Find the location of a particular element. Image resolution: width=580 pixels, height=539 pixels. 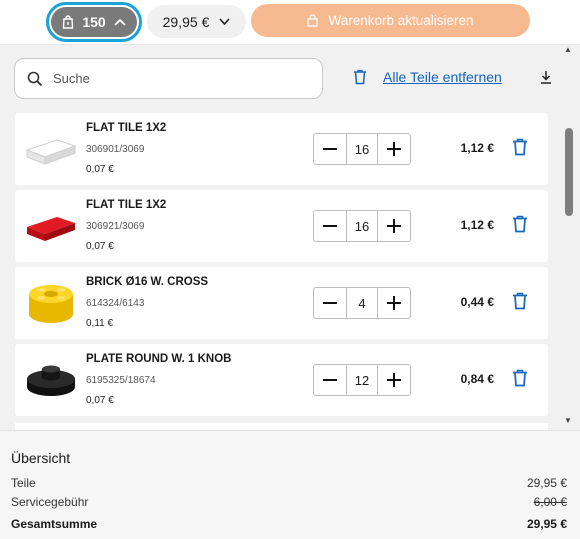

part-sku: 614324/6143 is located at coordinates (115, 303).